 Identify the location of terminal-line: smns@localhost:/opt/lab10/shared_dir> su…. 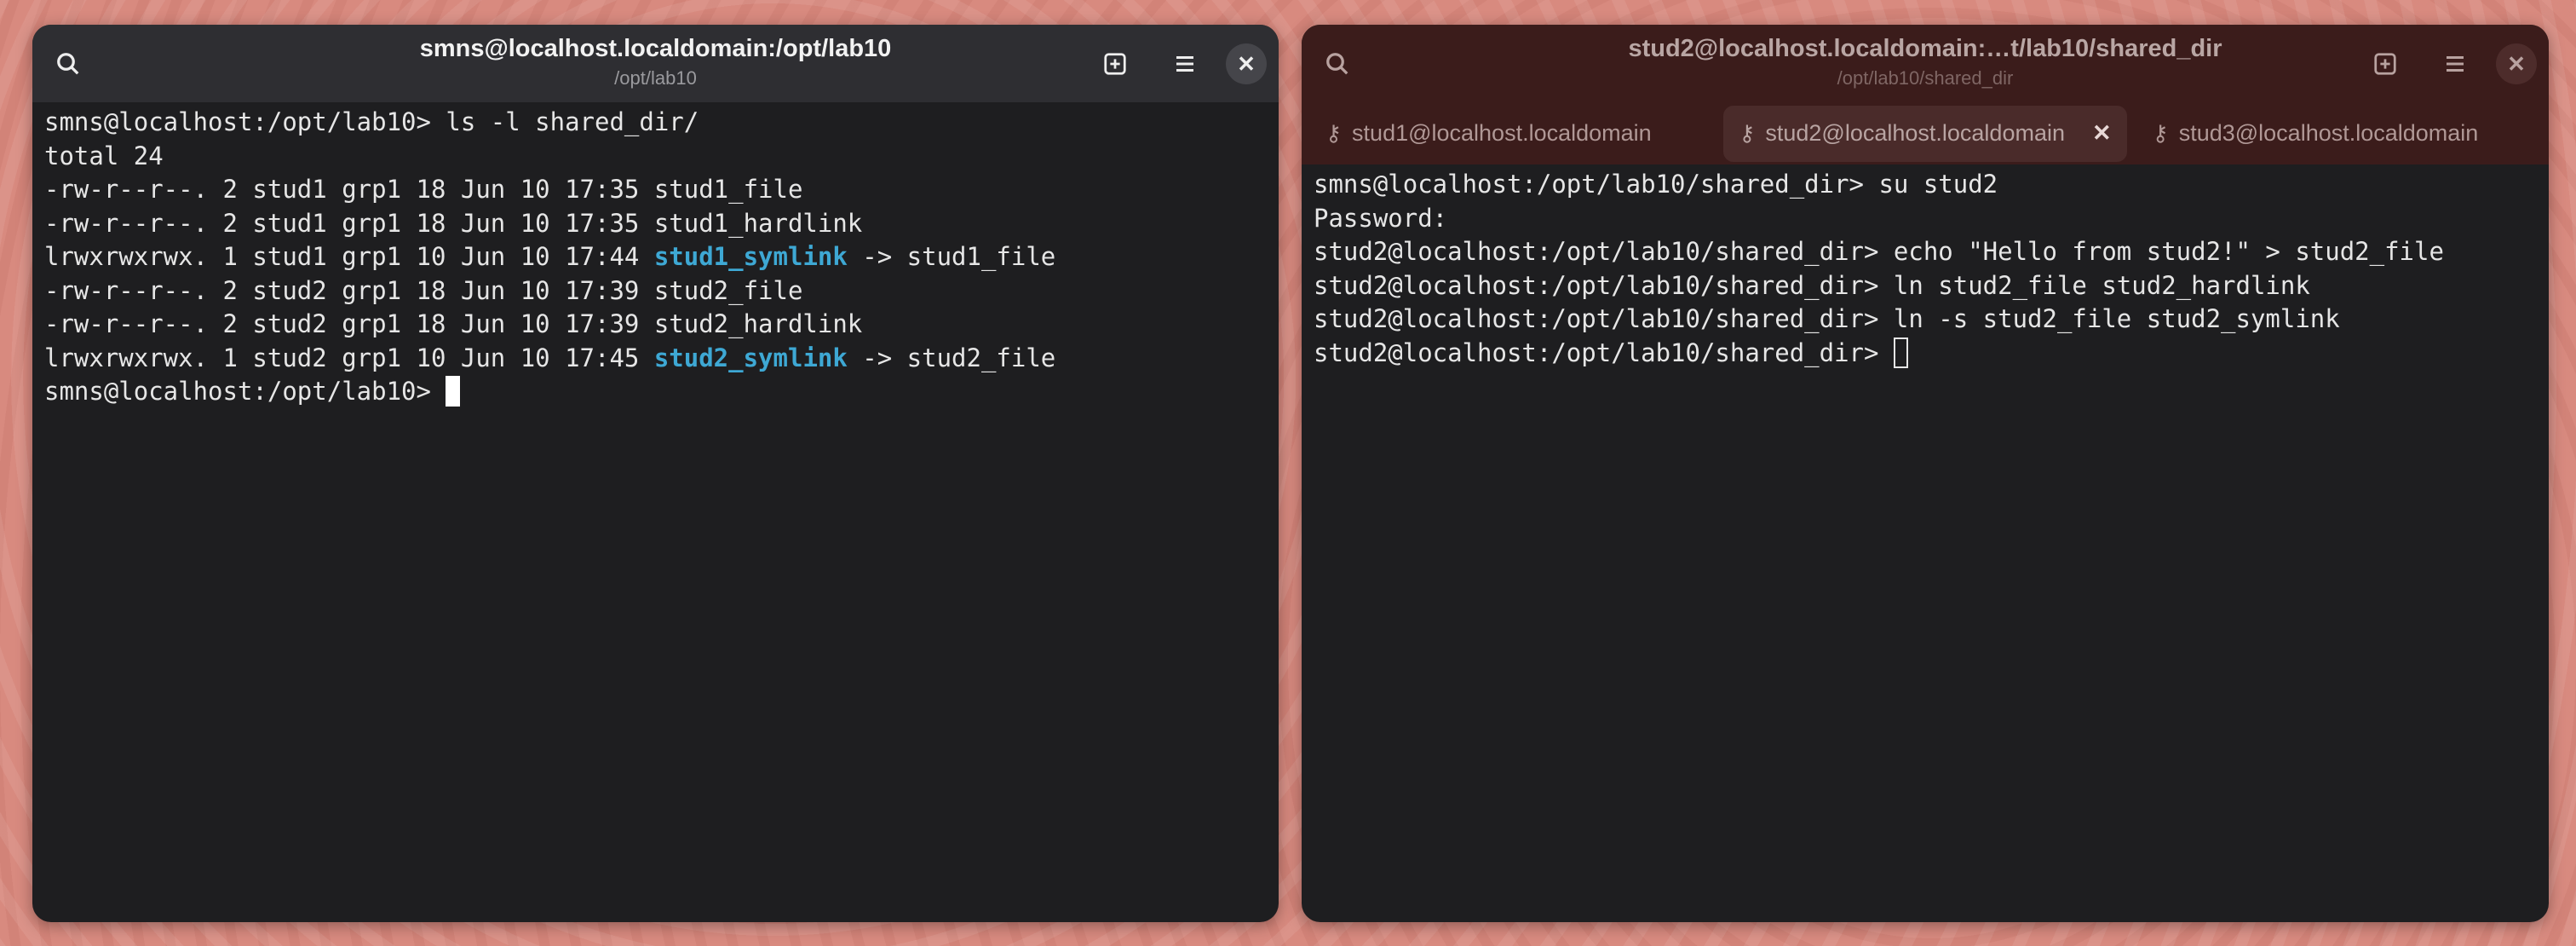
(1656, 184).